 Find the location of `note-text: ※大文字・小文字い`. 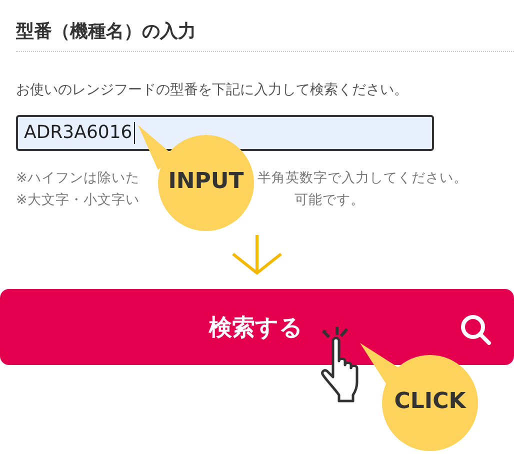

note-text: ※大文字・小文字い is located at coordinates (78, 200).